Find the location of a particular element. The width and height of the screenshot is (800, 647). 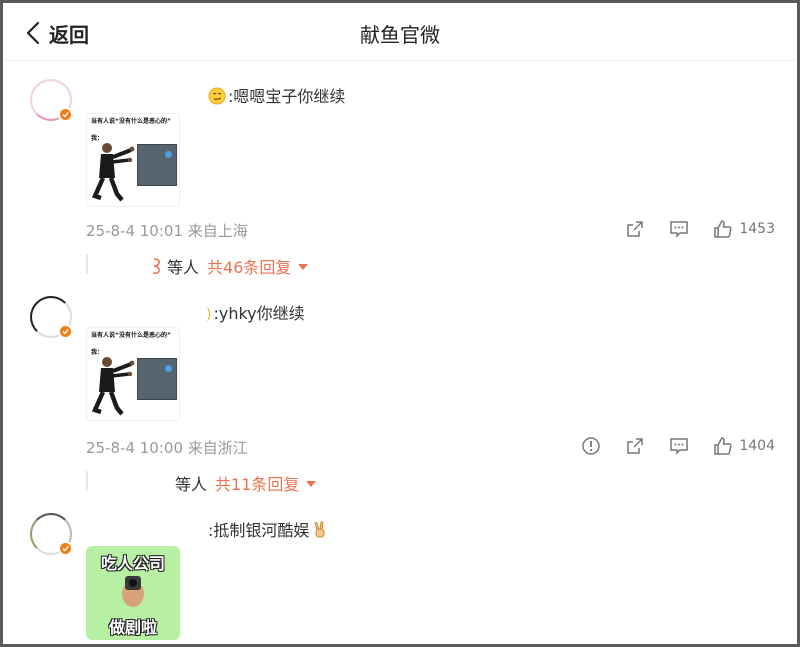

reply-total-label: 共46条回复 is located at coordinates (249, 267).